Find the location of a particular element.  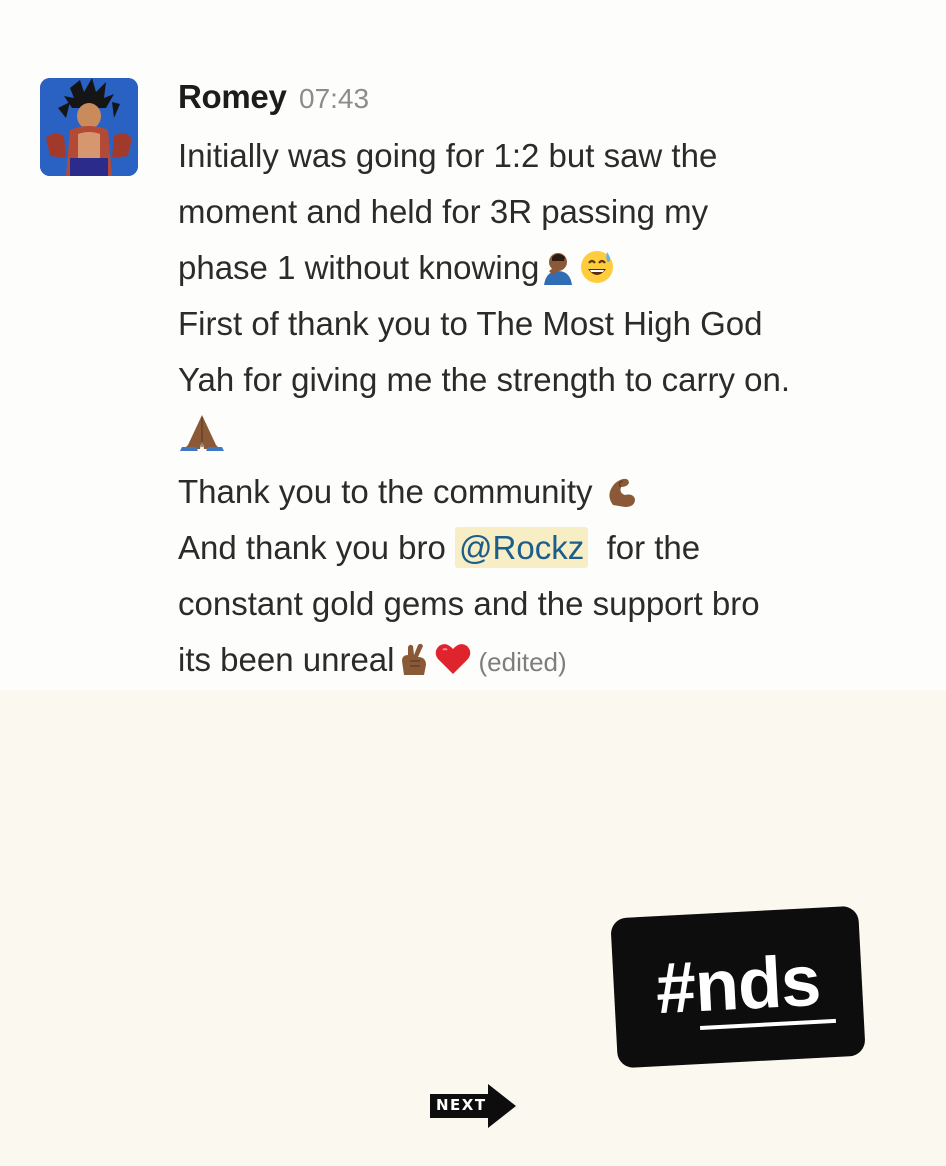

nds-hashtag-sticker: #nds is located at coordinates (738, 987).